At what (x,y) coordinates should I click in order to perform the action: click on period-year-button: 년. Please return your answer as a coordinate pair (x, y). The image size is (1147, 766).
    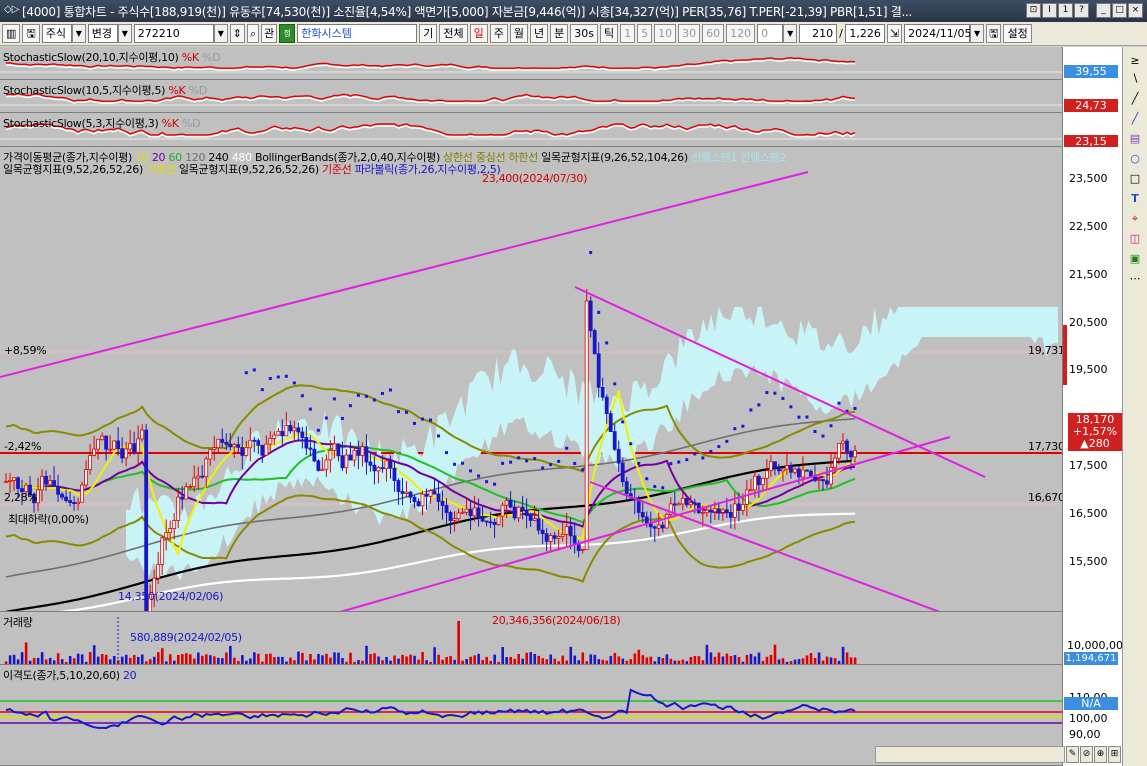
    Looking at the image, I should click on (539, 33).